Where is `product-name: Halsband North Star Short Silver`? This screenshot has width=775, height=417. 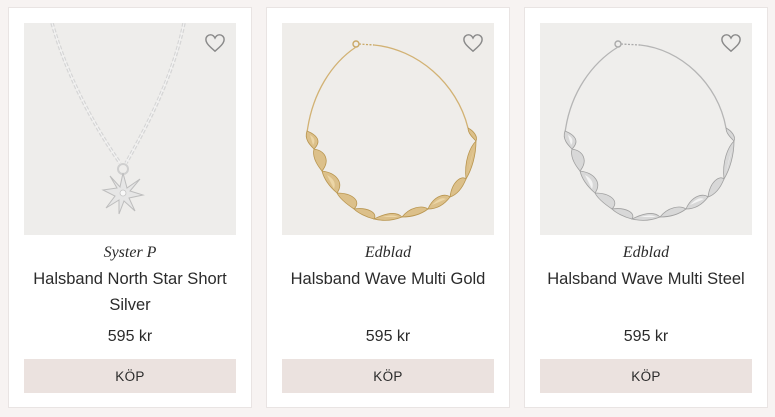 product-name: Halsband North Star Short Silver is located at coordinates (130, 292).